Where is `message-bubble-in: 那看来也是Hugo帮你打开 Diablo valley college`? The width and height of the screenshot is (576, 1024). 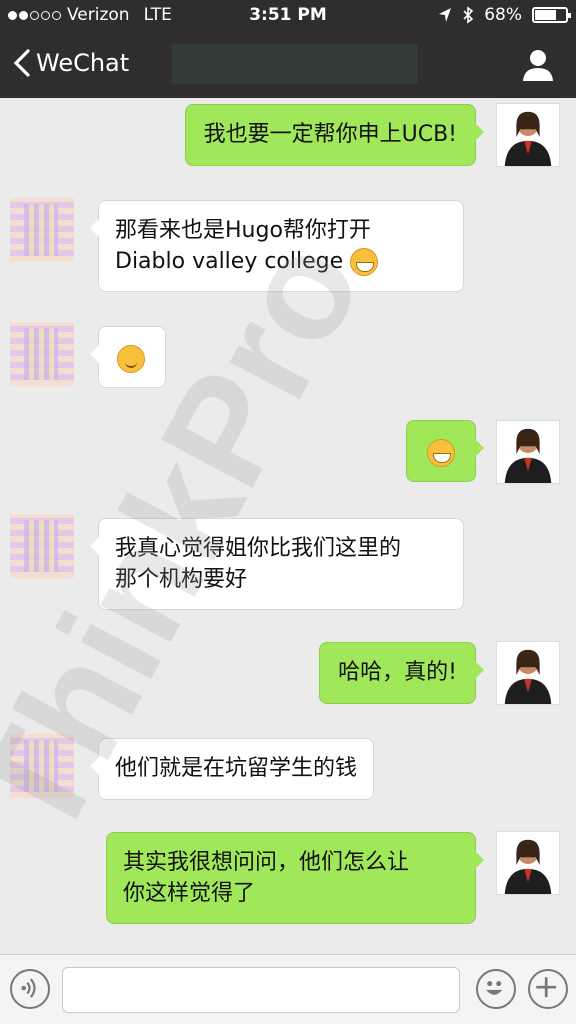 message-bubble-in: 那看来也是Hugo帮你打开 Diablo valley college is located at coordinates (277, 246).